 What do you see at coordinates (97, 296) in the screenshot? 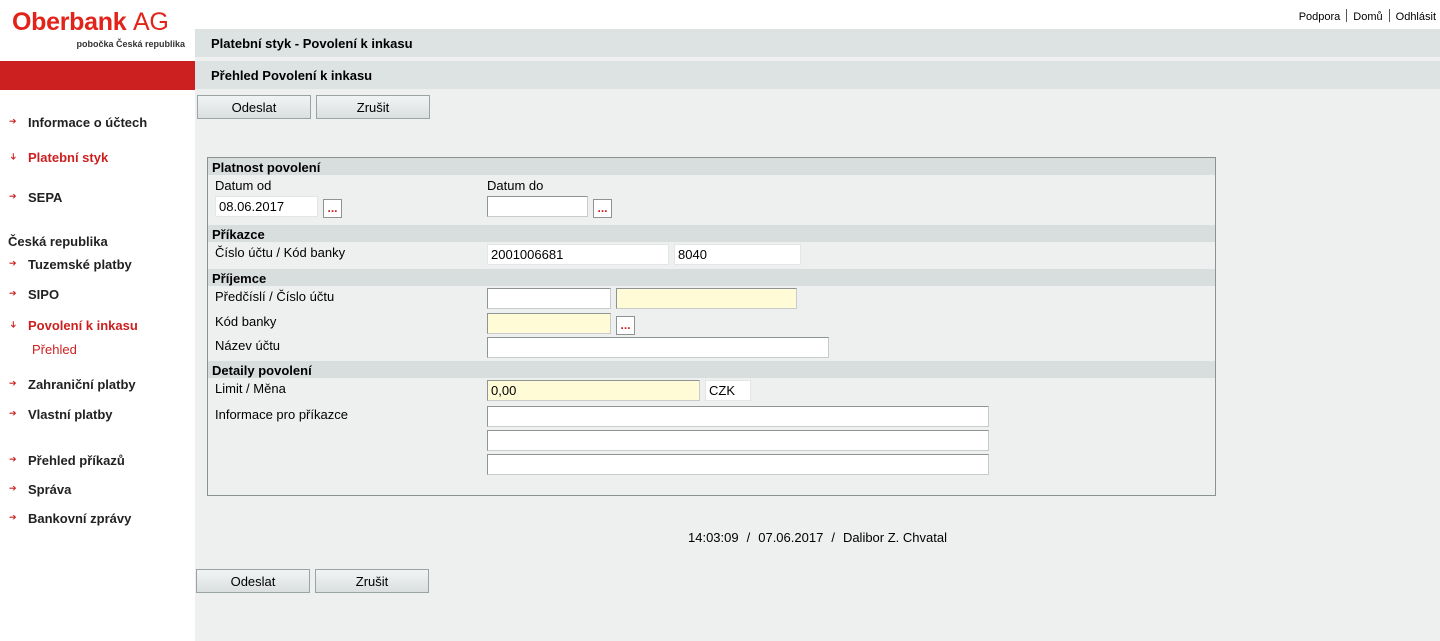
I see `sidebar-item-sipo: ➔ SIPO` at bounding box center [97, 296].